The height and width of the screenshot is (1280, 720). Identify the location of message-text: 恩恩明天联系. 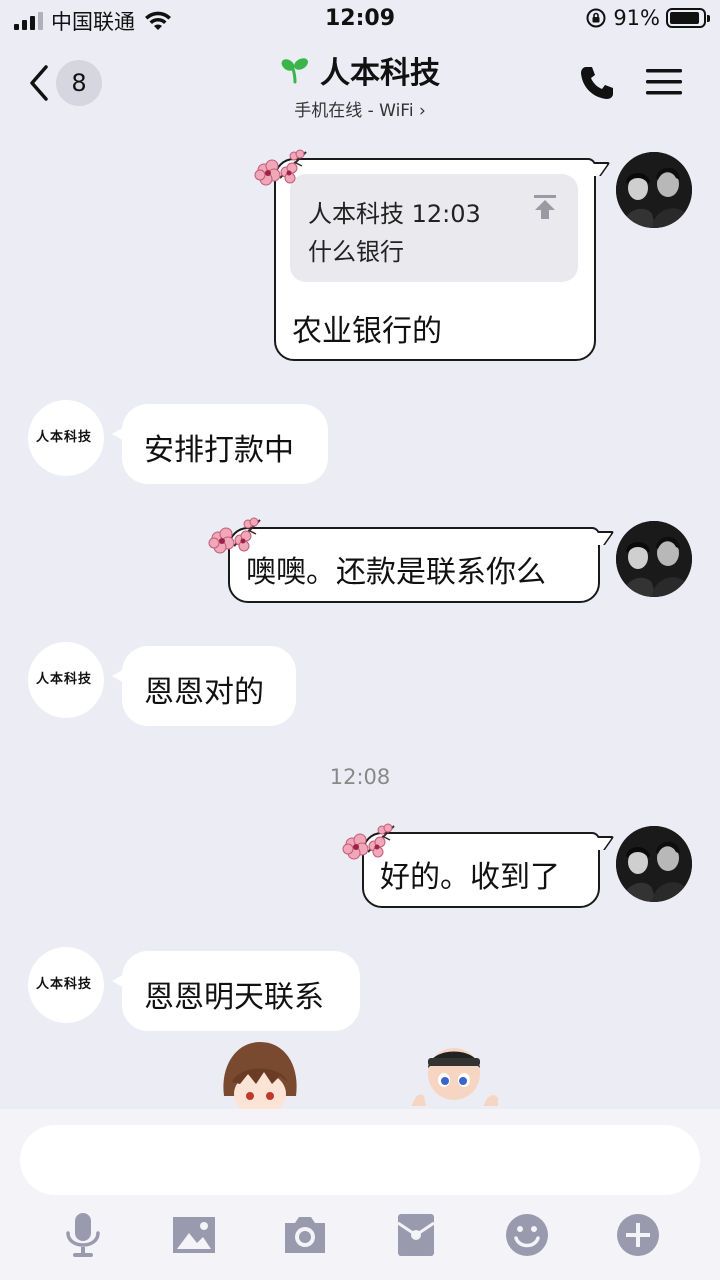
(234, 997).